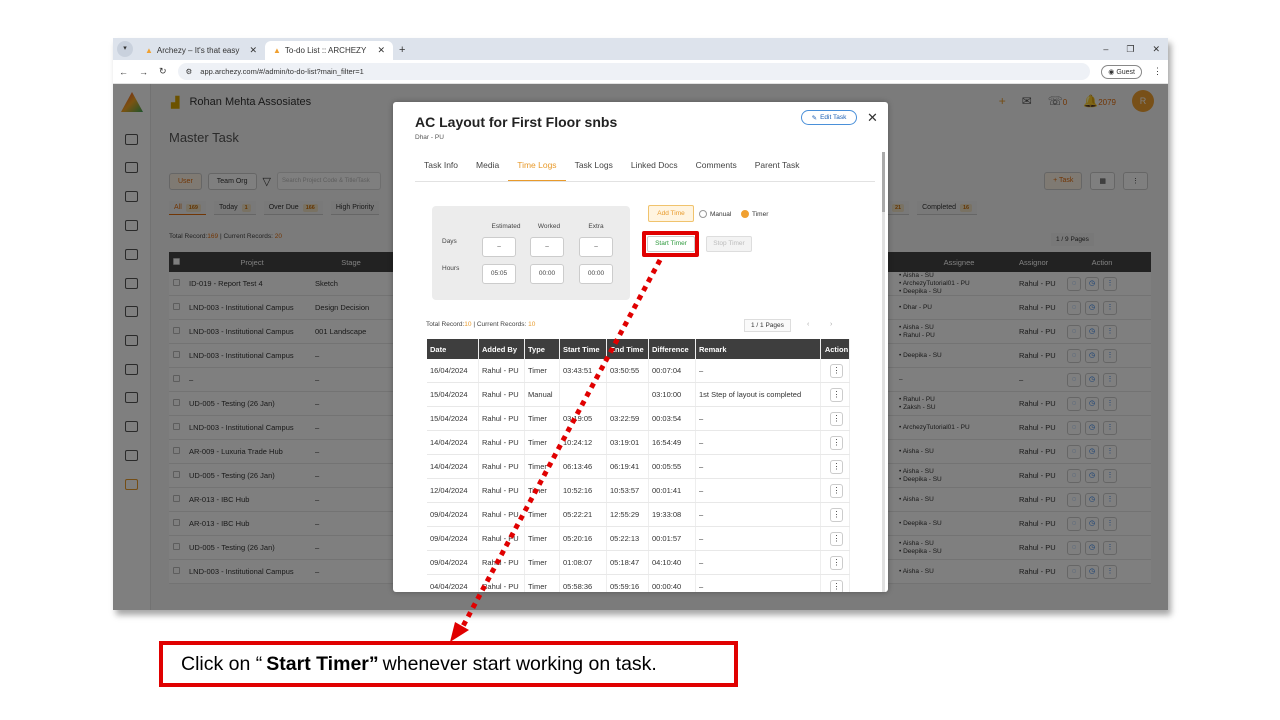 The height and width of the screenshot is (720, 1280). I want to click on browser-tab-archezy: ▲ Archezy – It's that easy ✕, so click(201, 50).